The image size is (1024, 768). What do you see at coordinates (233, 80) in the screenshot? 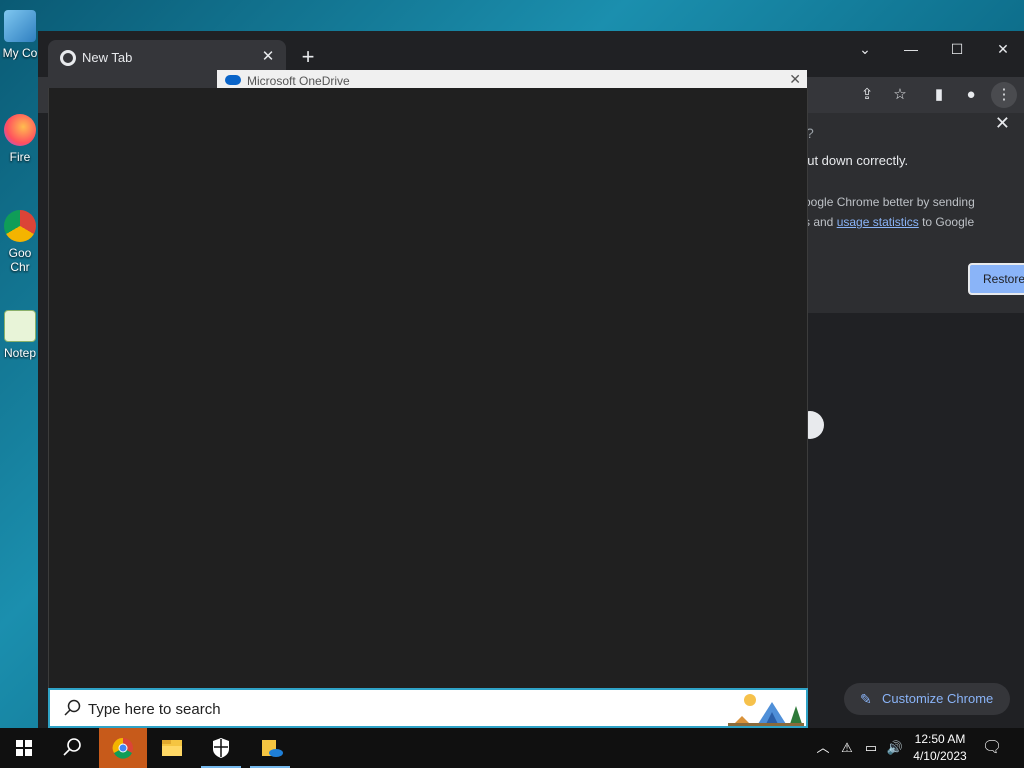
I see `onedrive-cloud-icon` at bounding box center [233, 80].